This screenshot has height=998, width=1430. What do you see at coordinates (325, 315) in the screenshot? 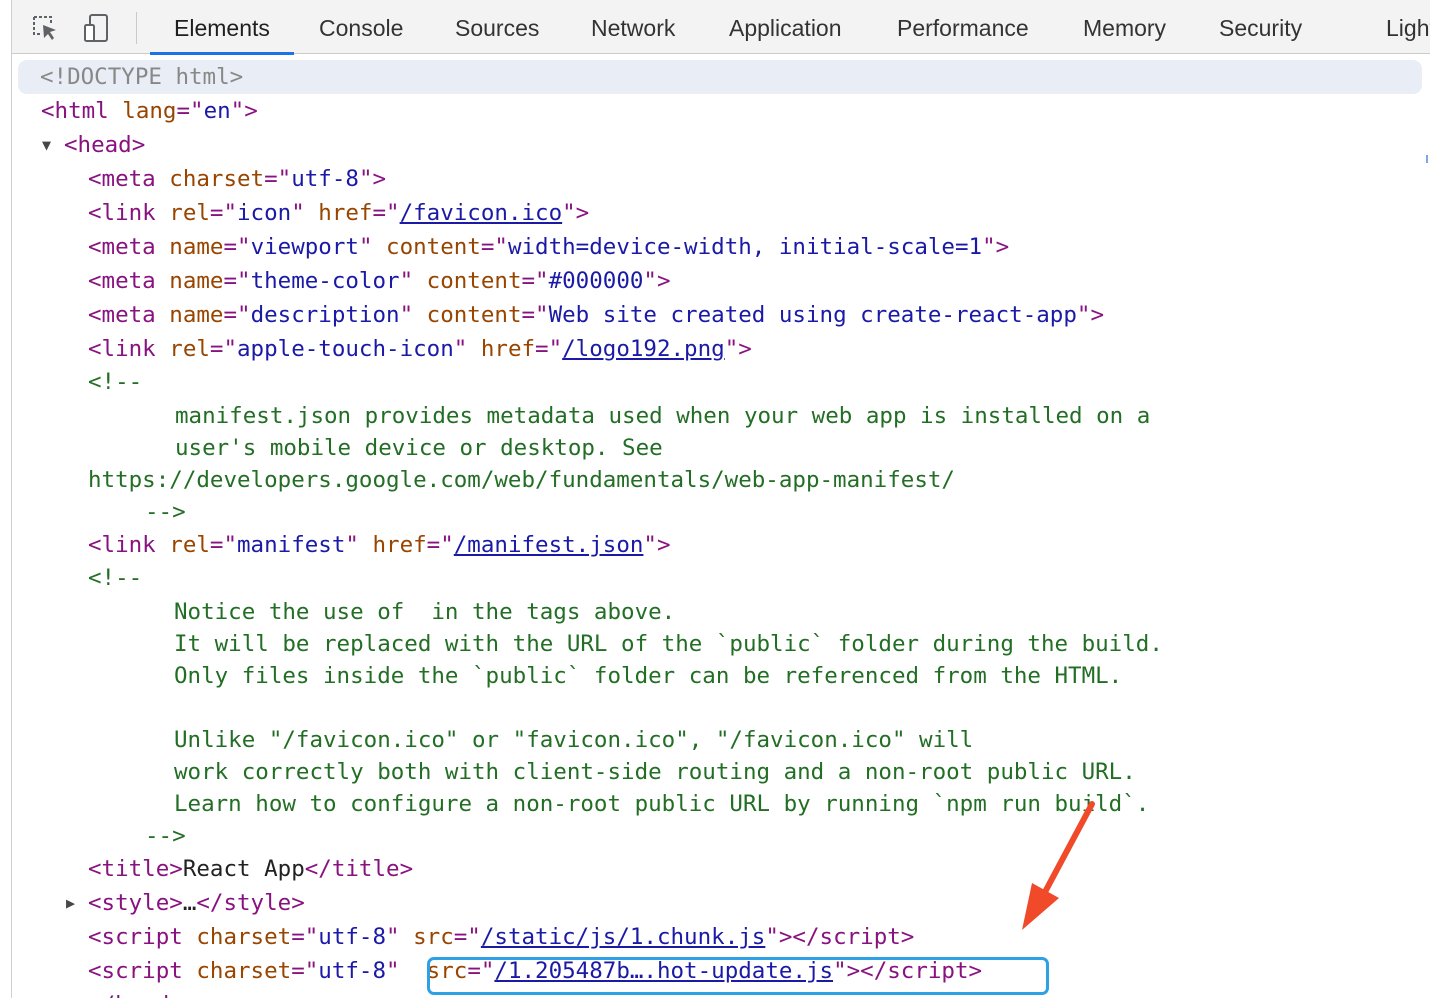
I see `attr-value: description` at bounding box center [325, 315].